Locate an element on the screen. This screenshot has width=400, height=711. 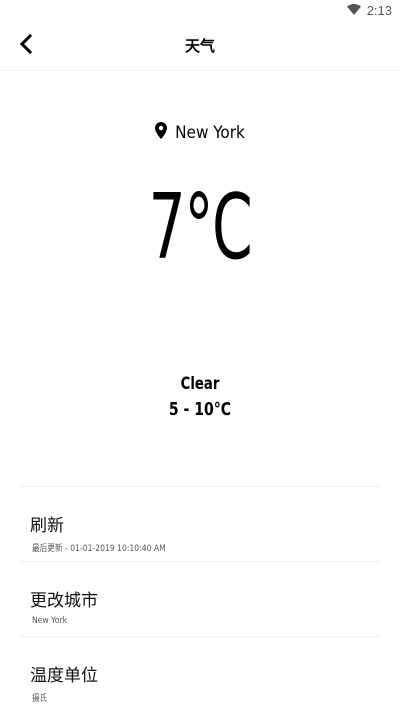
setting-subtitle: New York is located at coordinates (50, 621).